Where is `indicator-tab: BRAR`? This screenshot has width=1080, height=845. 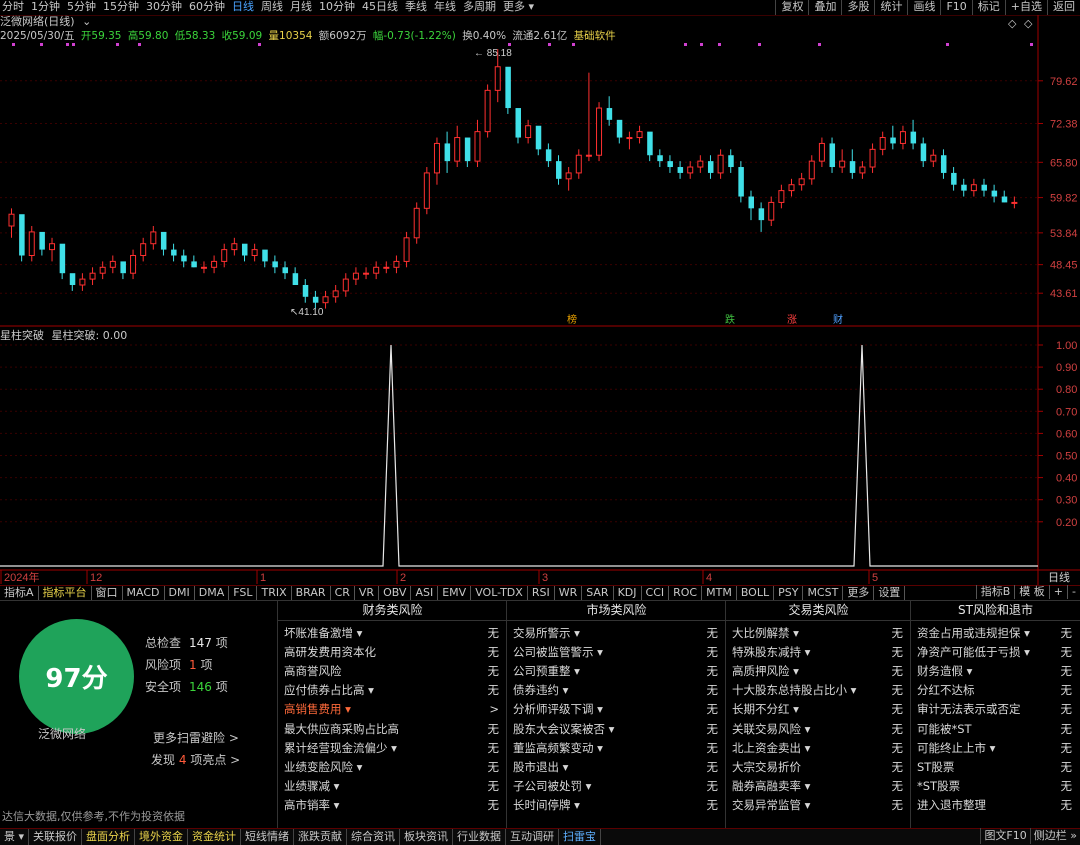
indicator-tab: BRAR is located at coordinates (311, 593).